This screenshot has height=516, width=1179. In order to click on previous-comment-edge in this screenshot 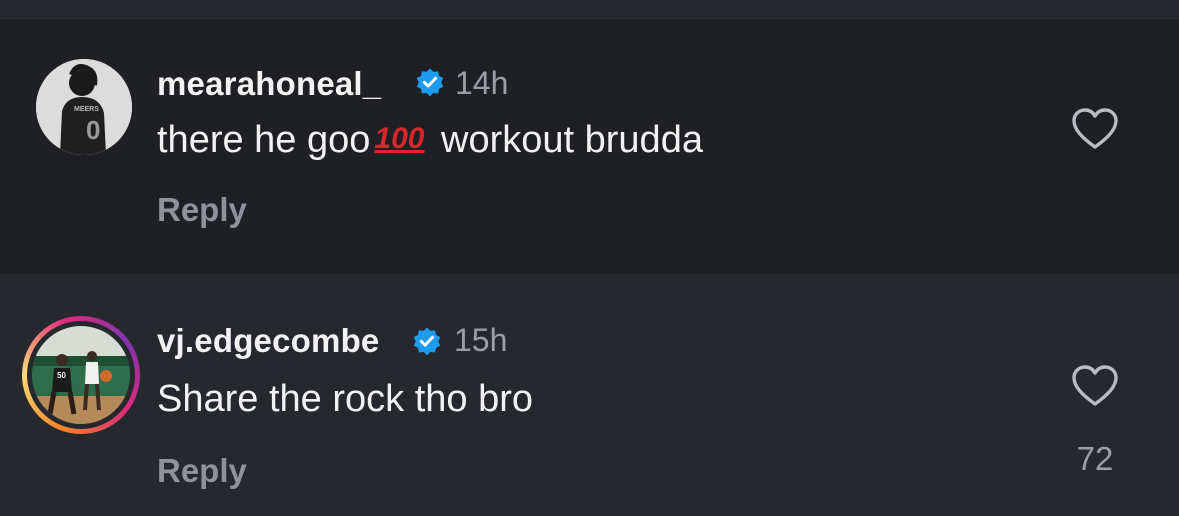, I will do `click(589, 9)`.